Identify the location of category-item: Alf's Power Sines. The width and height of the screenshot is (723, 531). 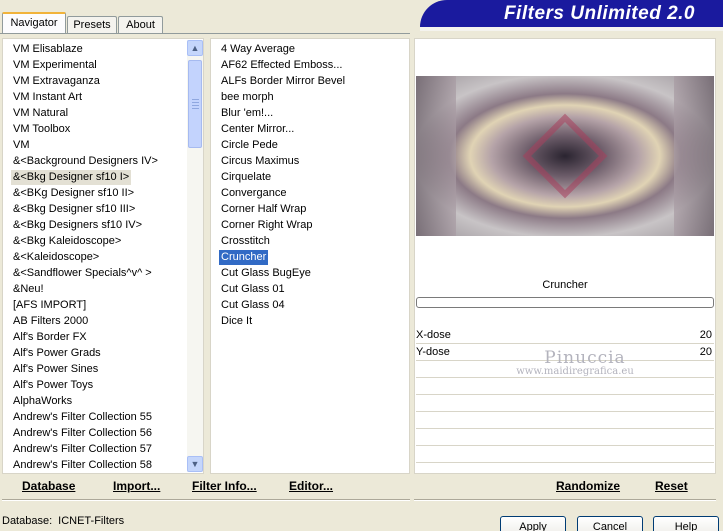
(55, 369).